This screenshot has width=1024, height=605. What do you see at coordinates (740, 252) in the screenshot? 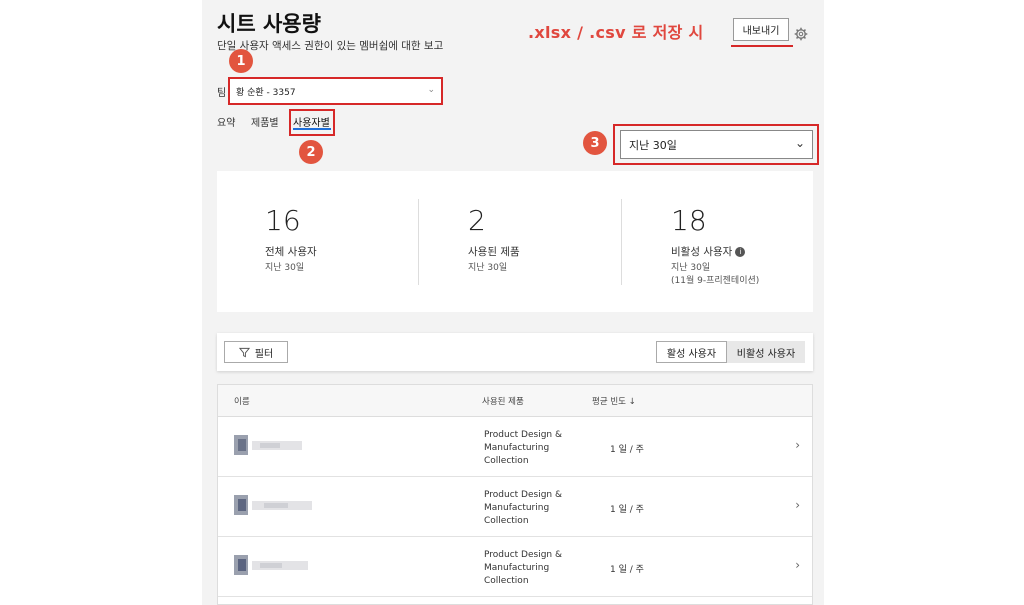
I see `info-icon: i` at bounding box center [740, 252].